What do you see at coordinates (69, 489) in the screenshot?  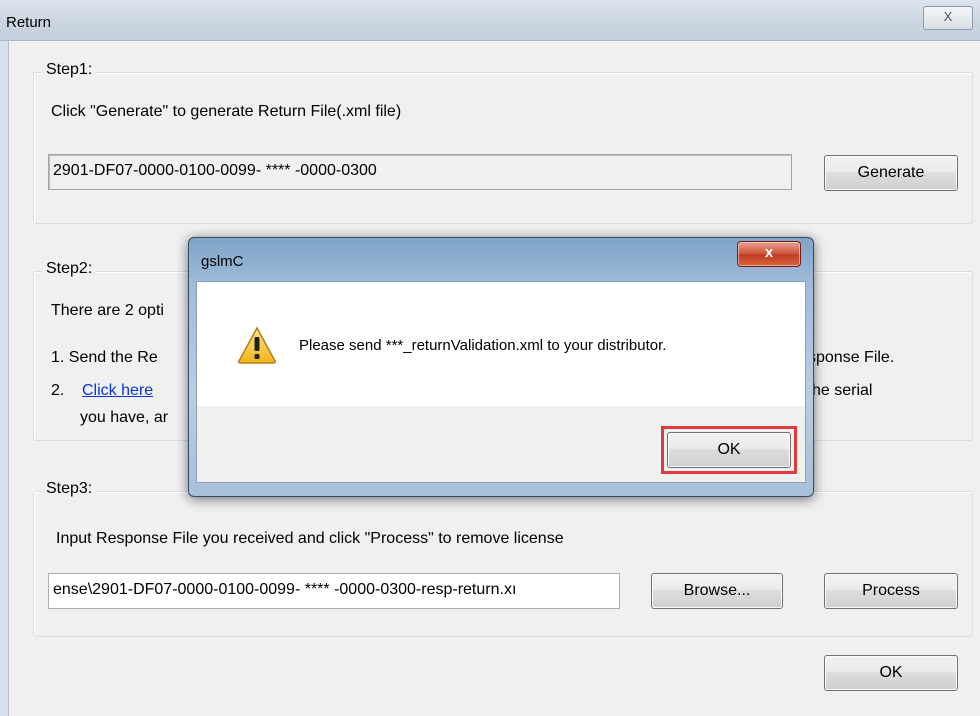 I see `step3-legend: Step3:` at bounding box center [69, 489].